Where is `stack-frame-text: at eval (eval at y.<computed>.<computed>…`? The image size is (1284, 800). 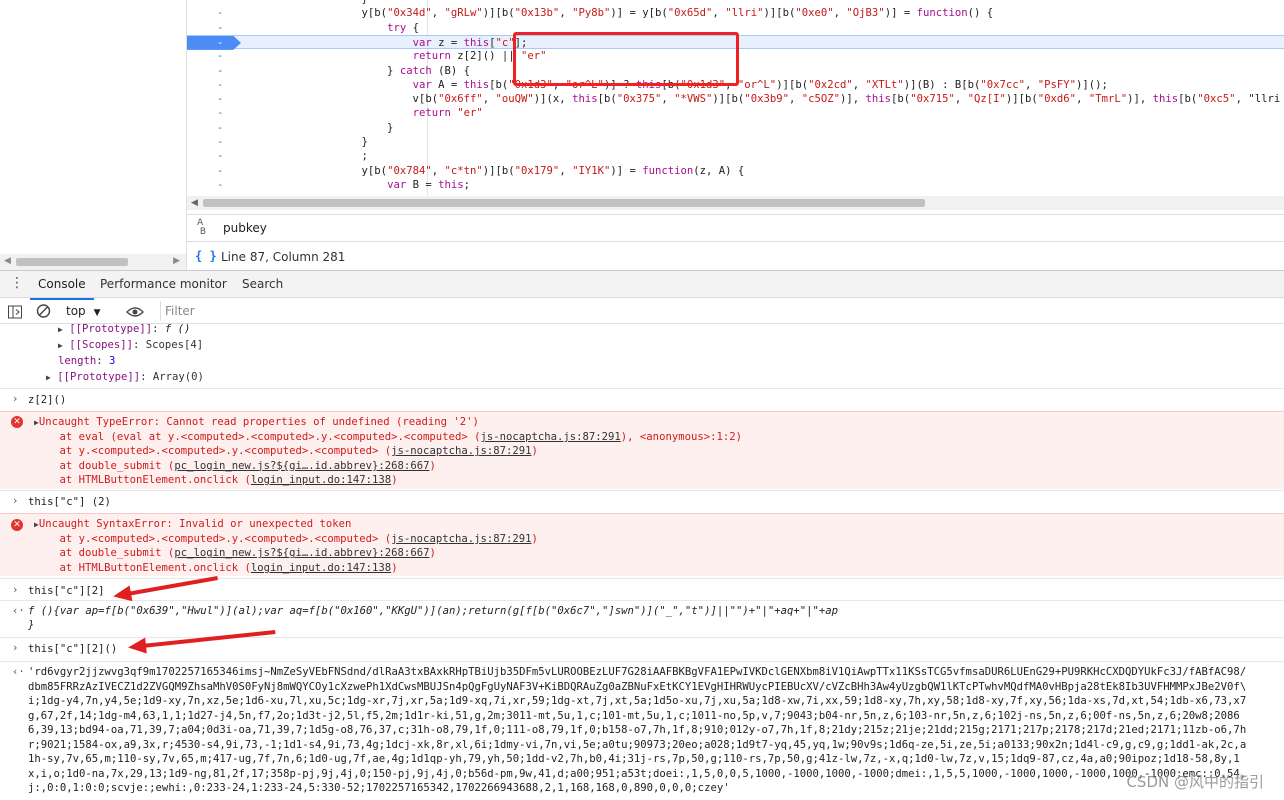 stack-frame-text: at eval (eval at y.<computed>.<computed>… is located at coordinates (257, 437).